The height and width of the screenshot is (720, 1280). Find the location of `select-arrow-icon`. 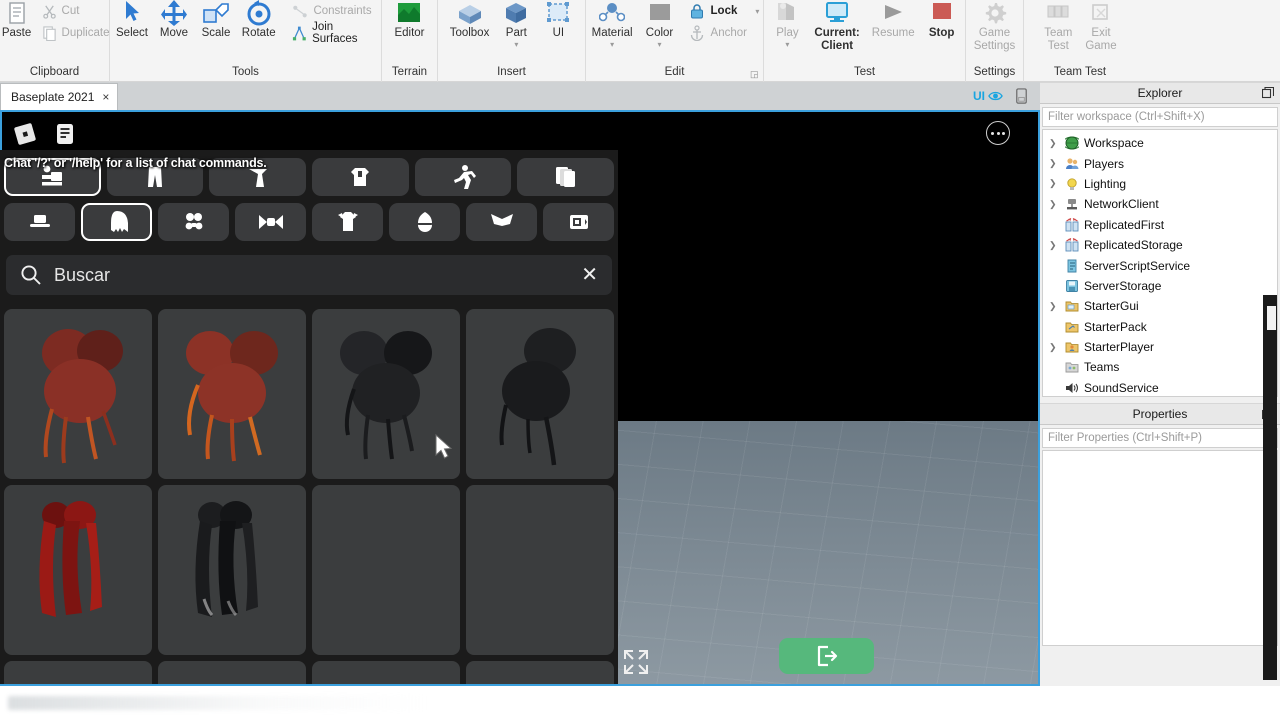

select-arrow-icon is located at coordinates (132, 13).